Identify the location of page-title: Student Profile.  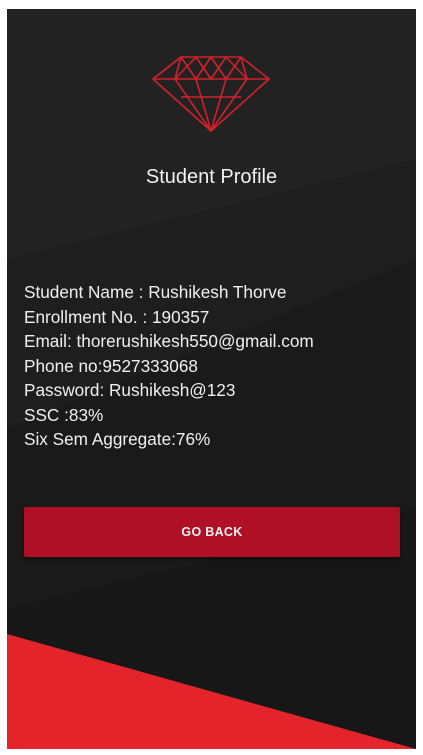
(211, 177).